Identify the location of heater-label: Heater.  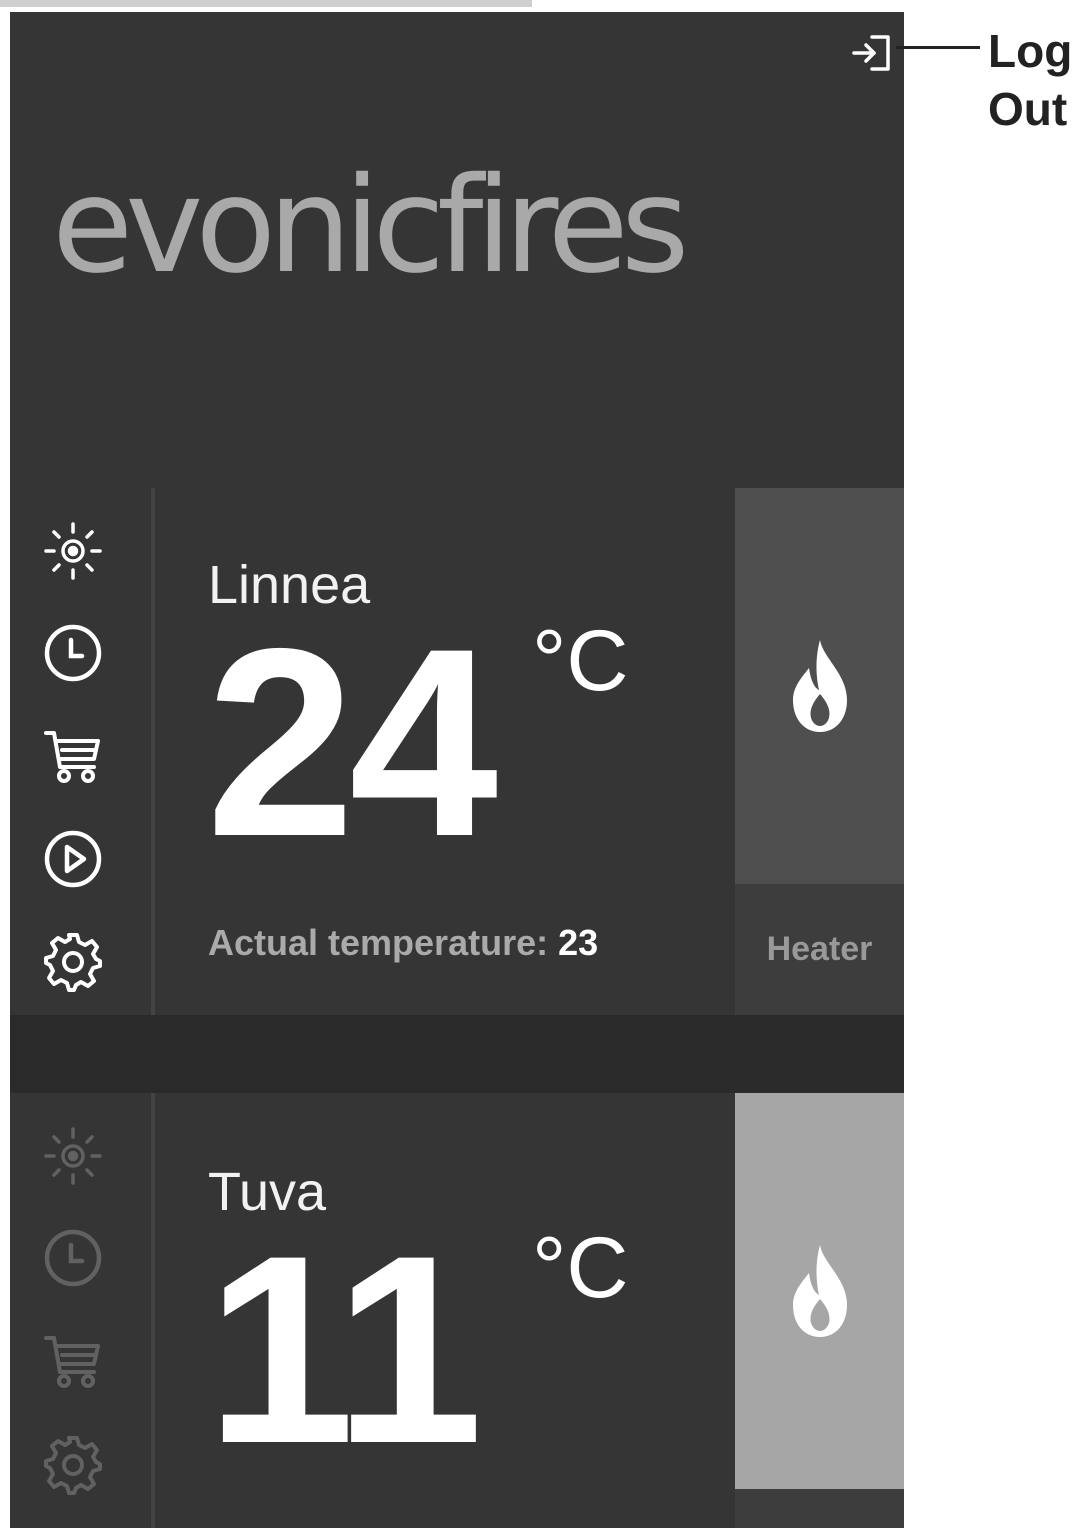
(819, 949).